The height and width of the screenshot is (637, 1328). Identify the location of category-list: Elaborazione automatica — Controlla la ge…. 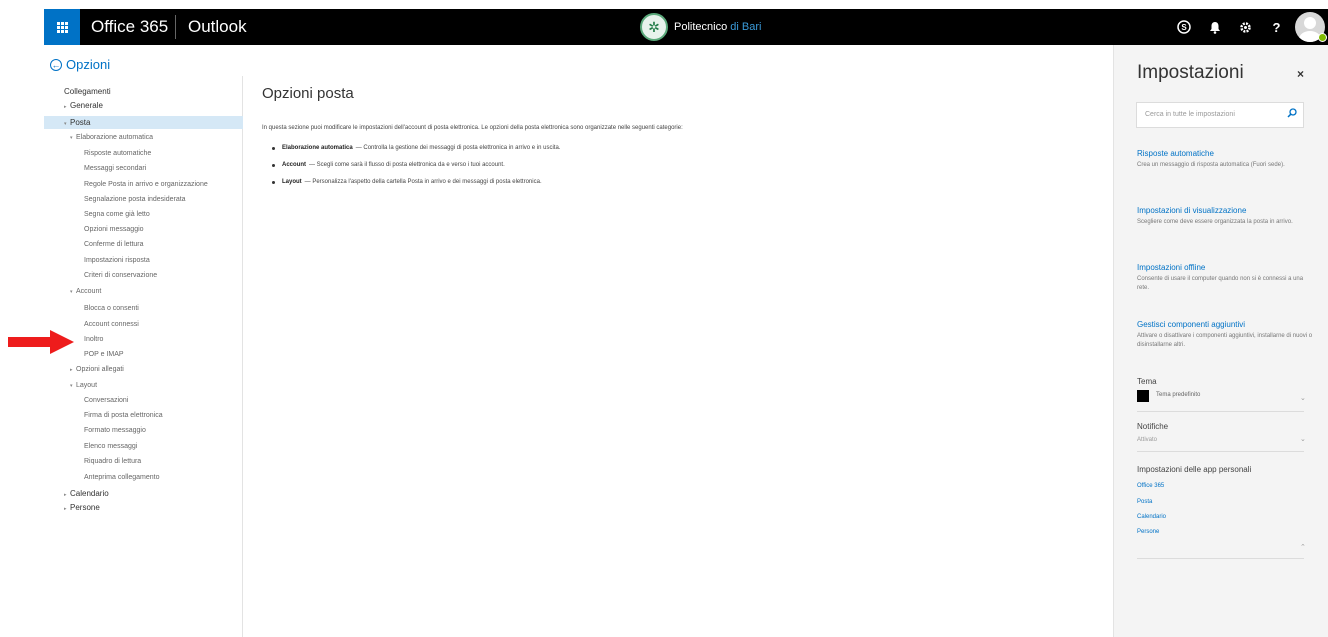
(416, 170).